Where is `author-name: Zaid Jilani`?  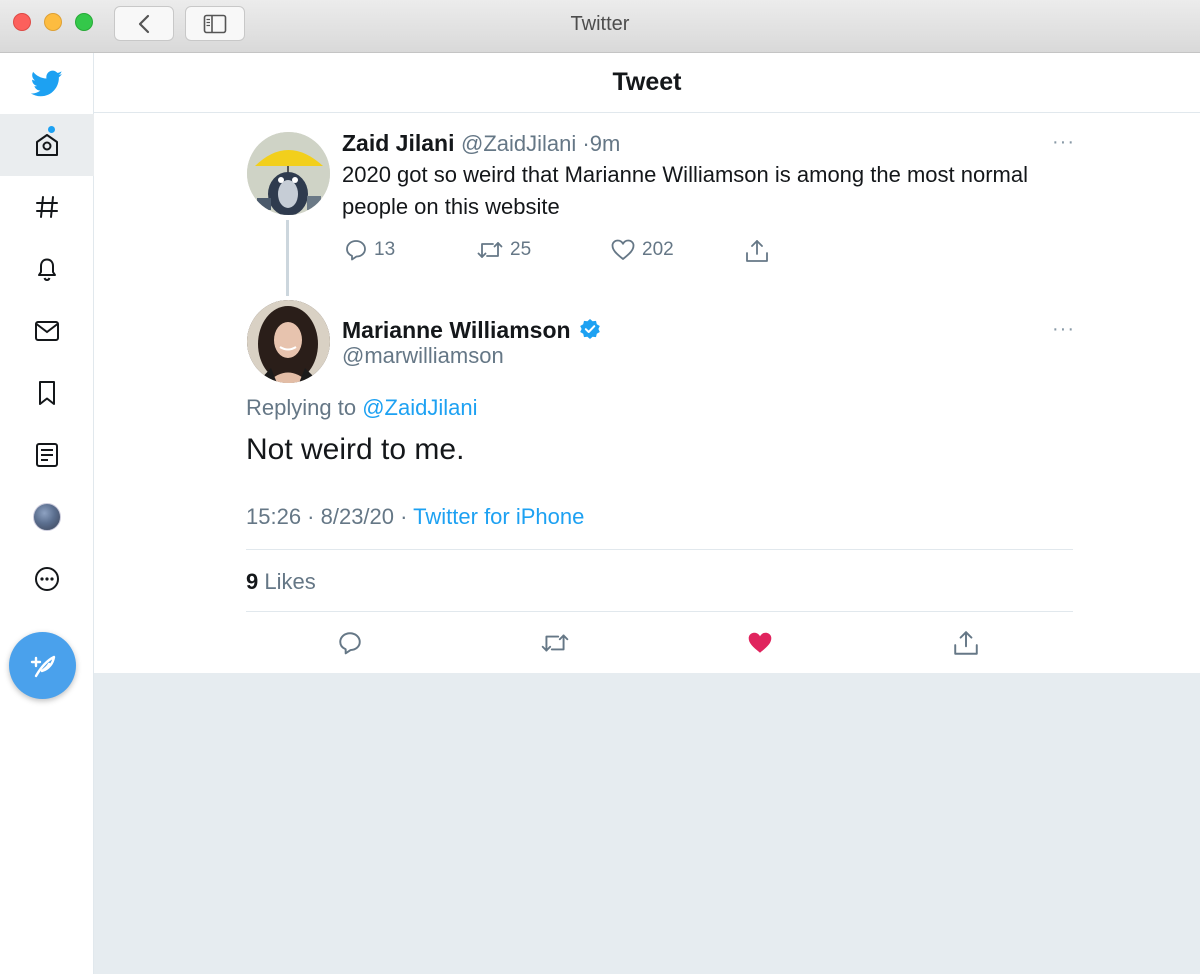
author-name: Zaid Jilani is located at coordinates (398, 143).